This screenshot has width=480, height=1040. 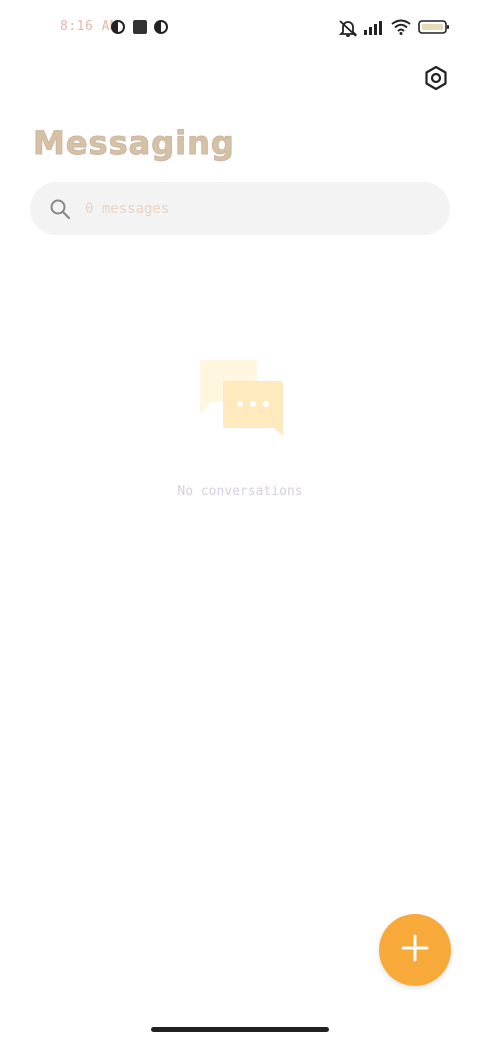 I want to click on gear-icon, so click(x=436, y=80).